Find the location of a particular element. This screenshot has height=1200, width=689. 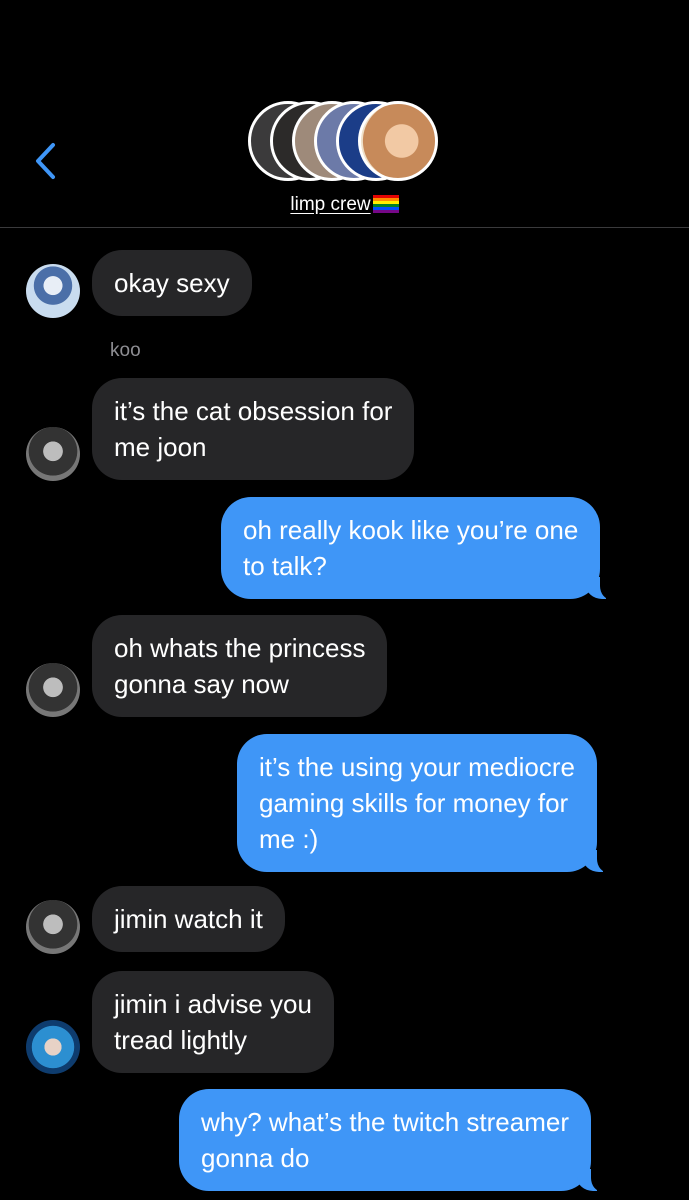

incoming-message-bubble: it’s the cat obsession for me joon is located at coordinates (253, 429).